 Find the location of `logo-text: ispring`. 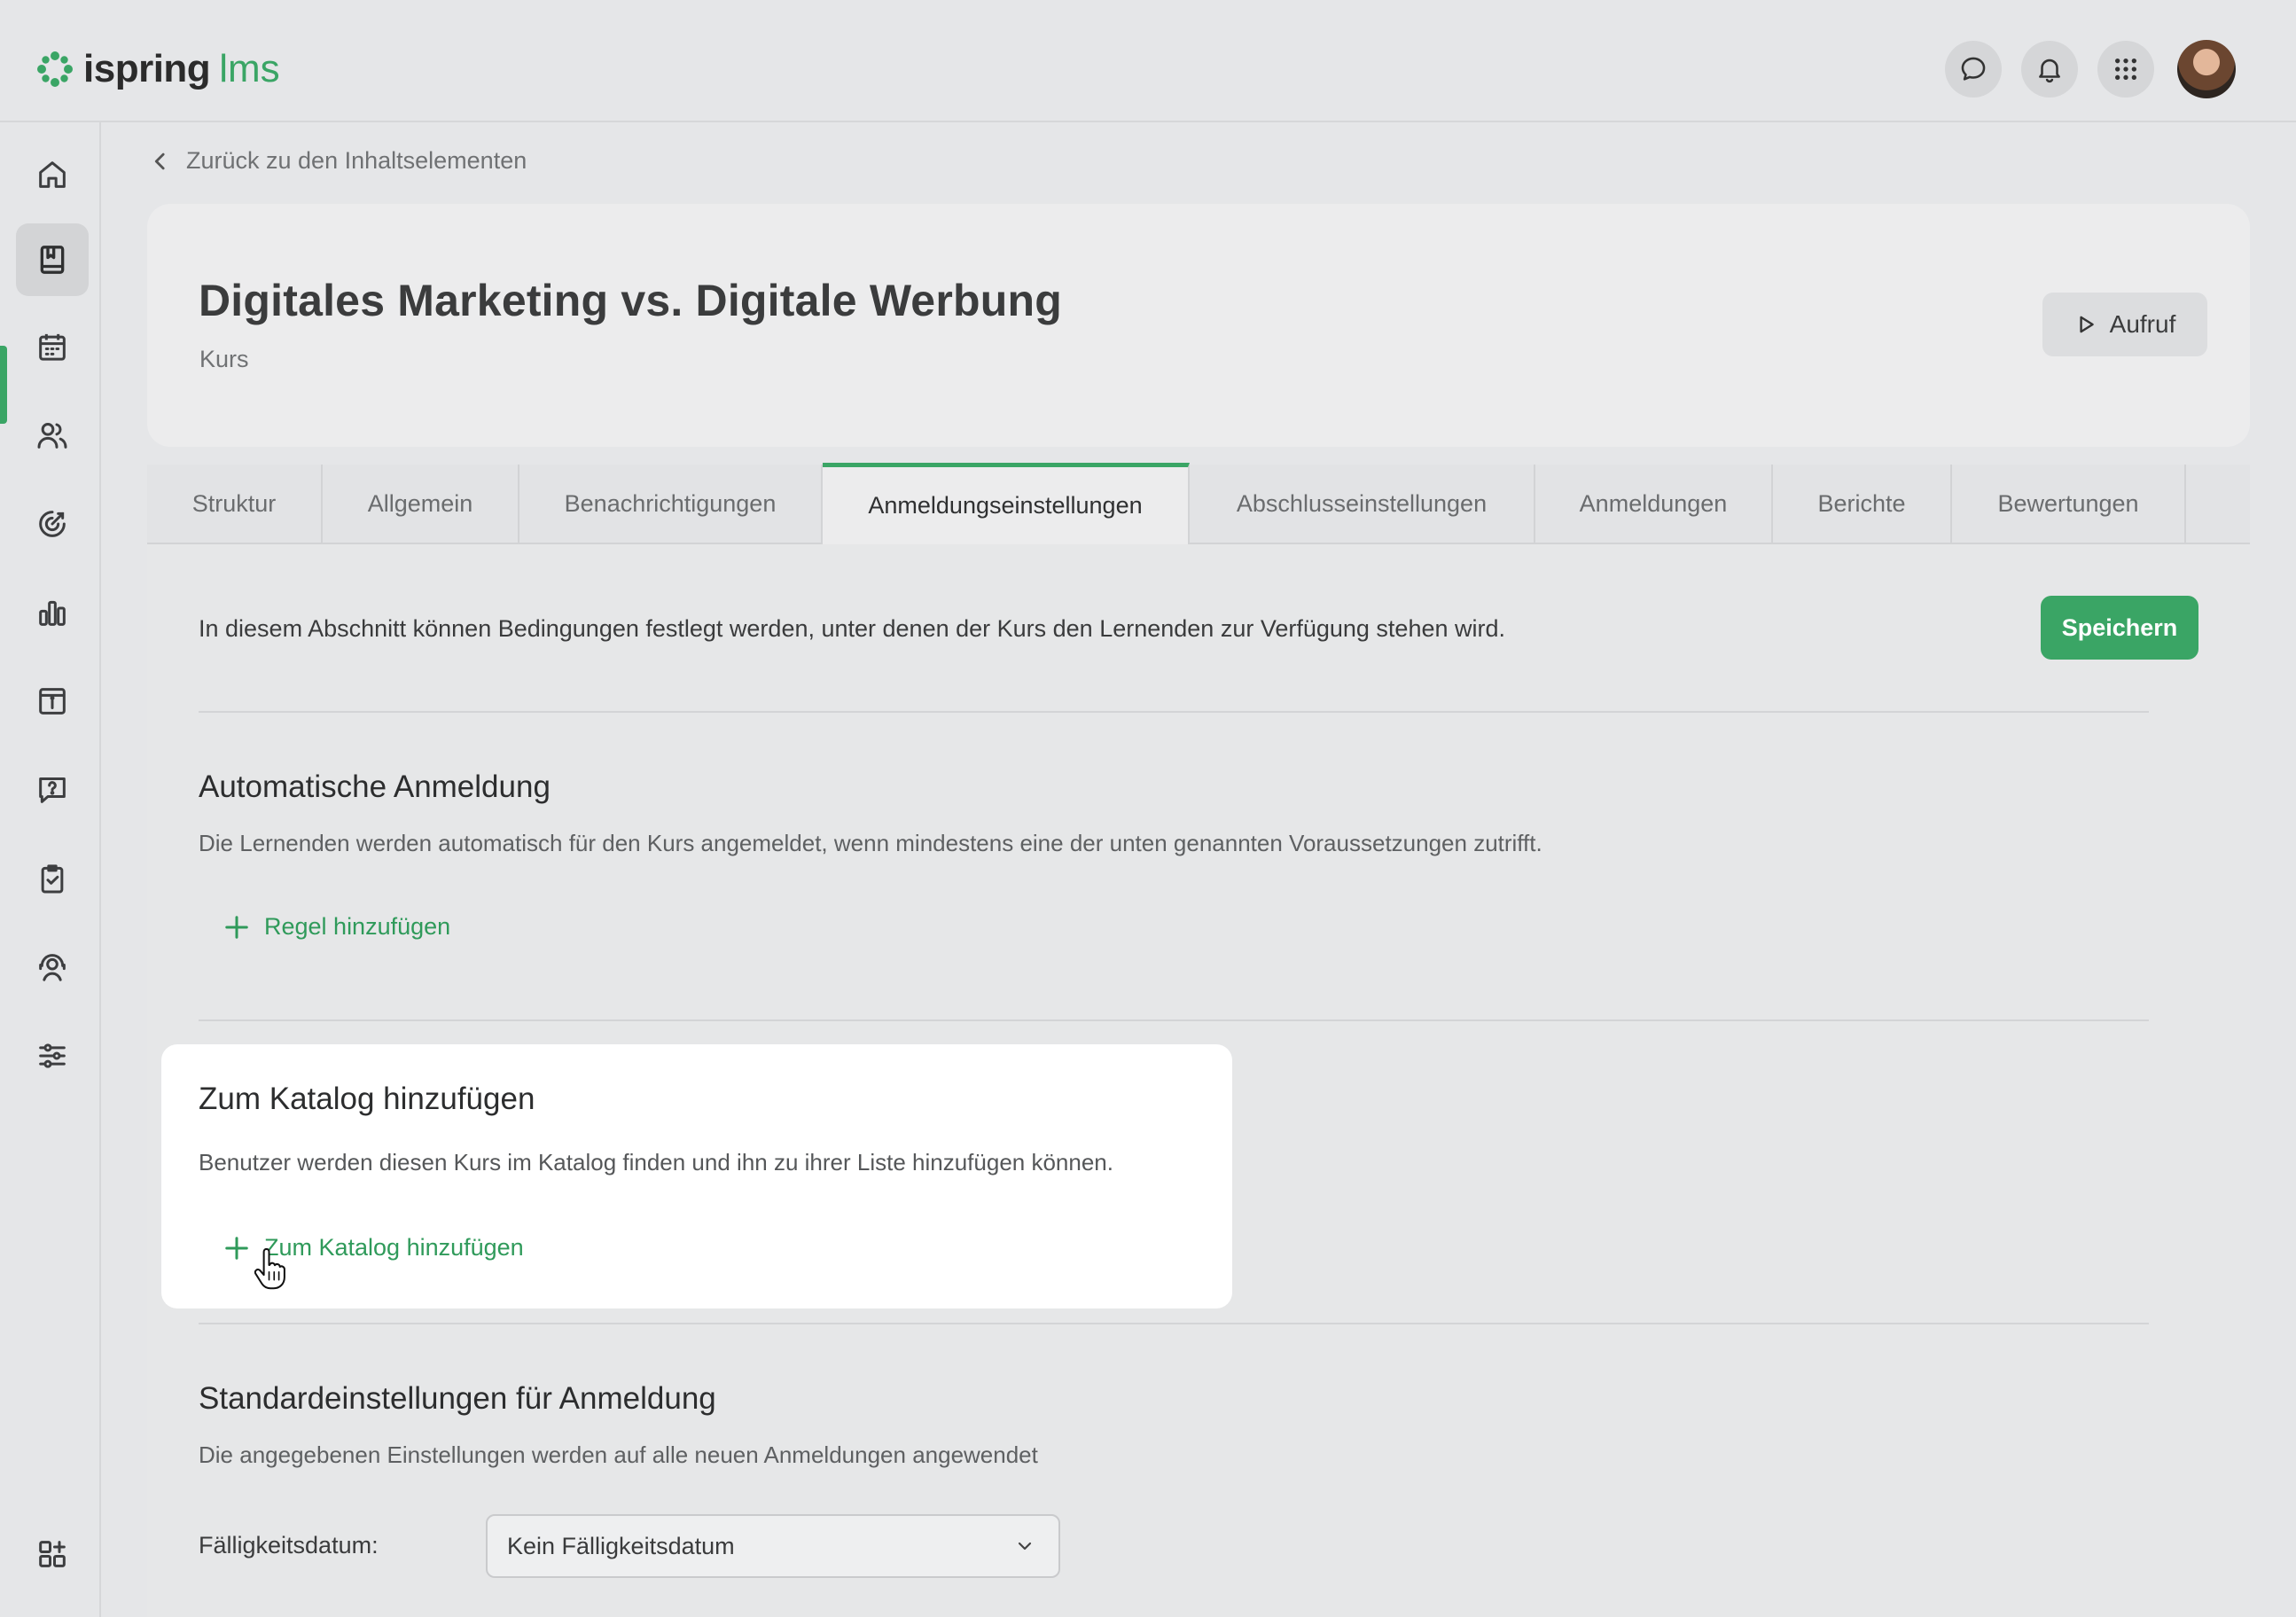

logo-text: ispring is located at coordinates (147, 68).